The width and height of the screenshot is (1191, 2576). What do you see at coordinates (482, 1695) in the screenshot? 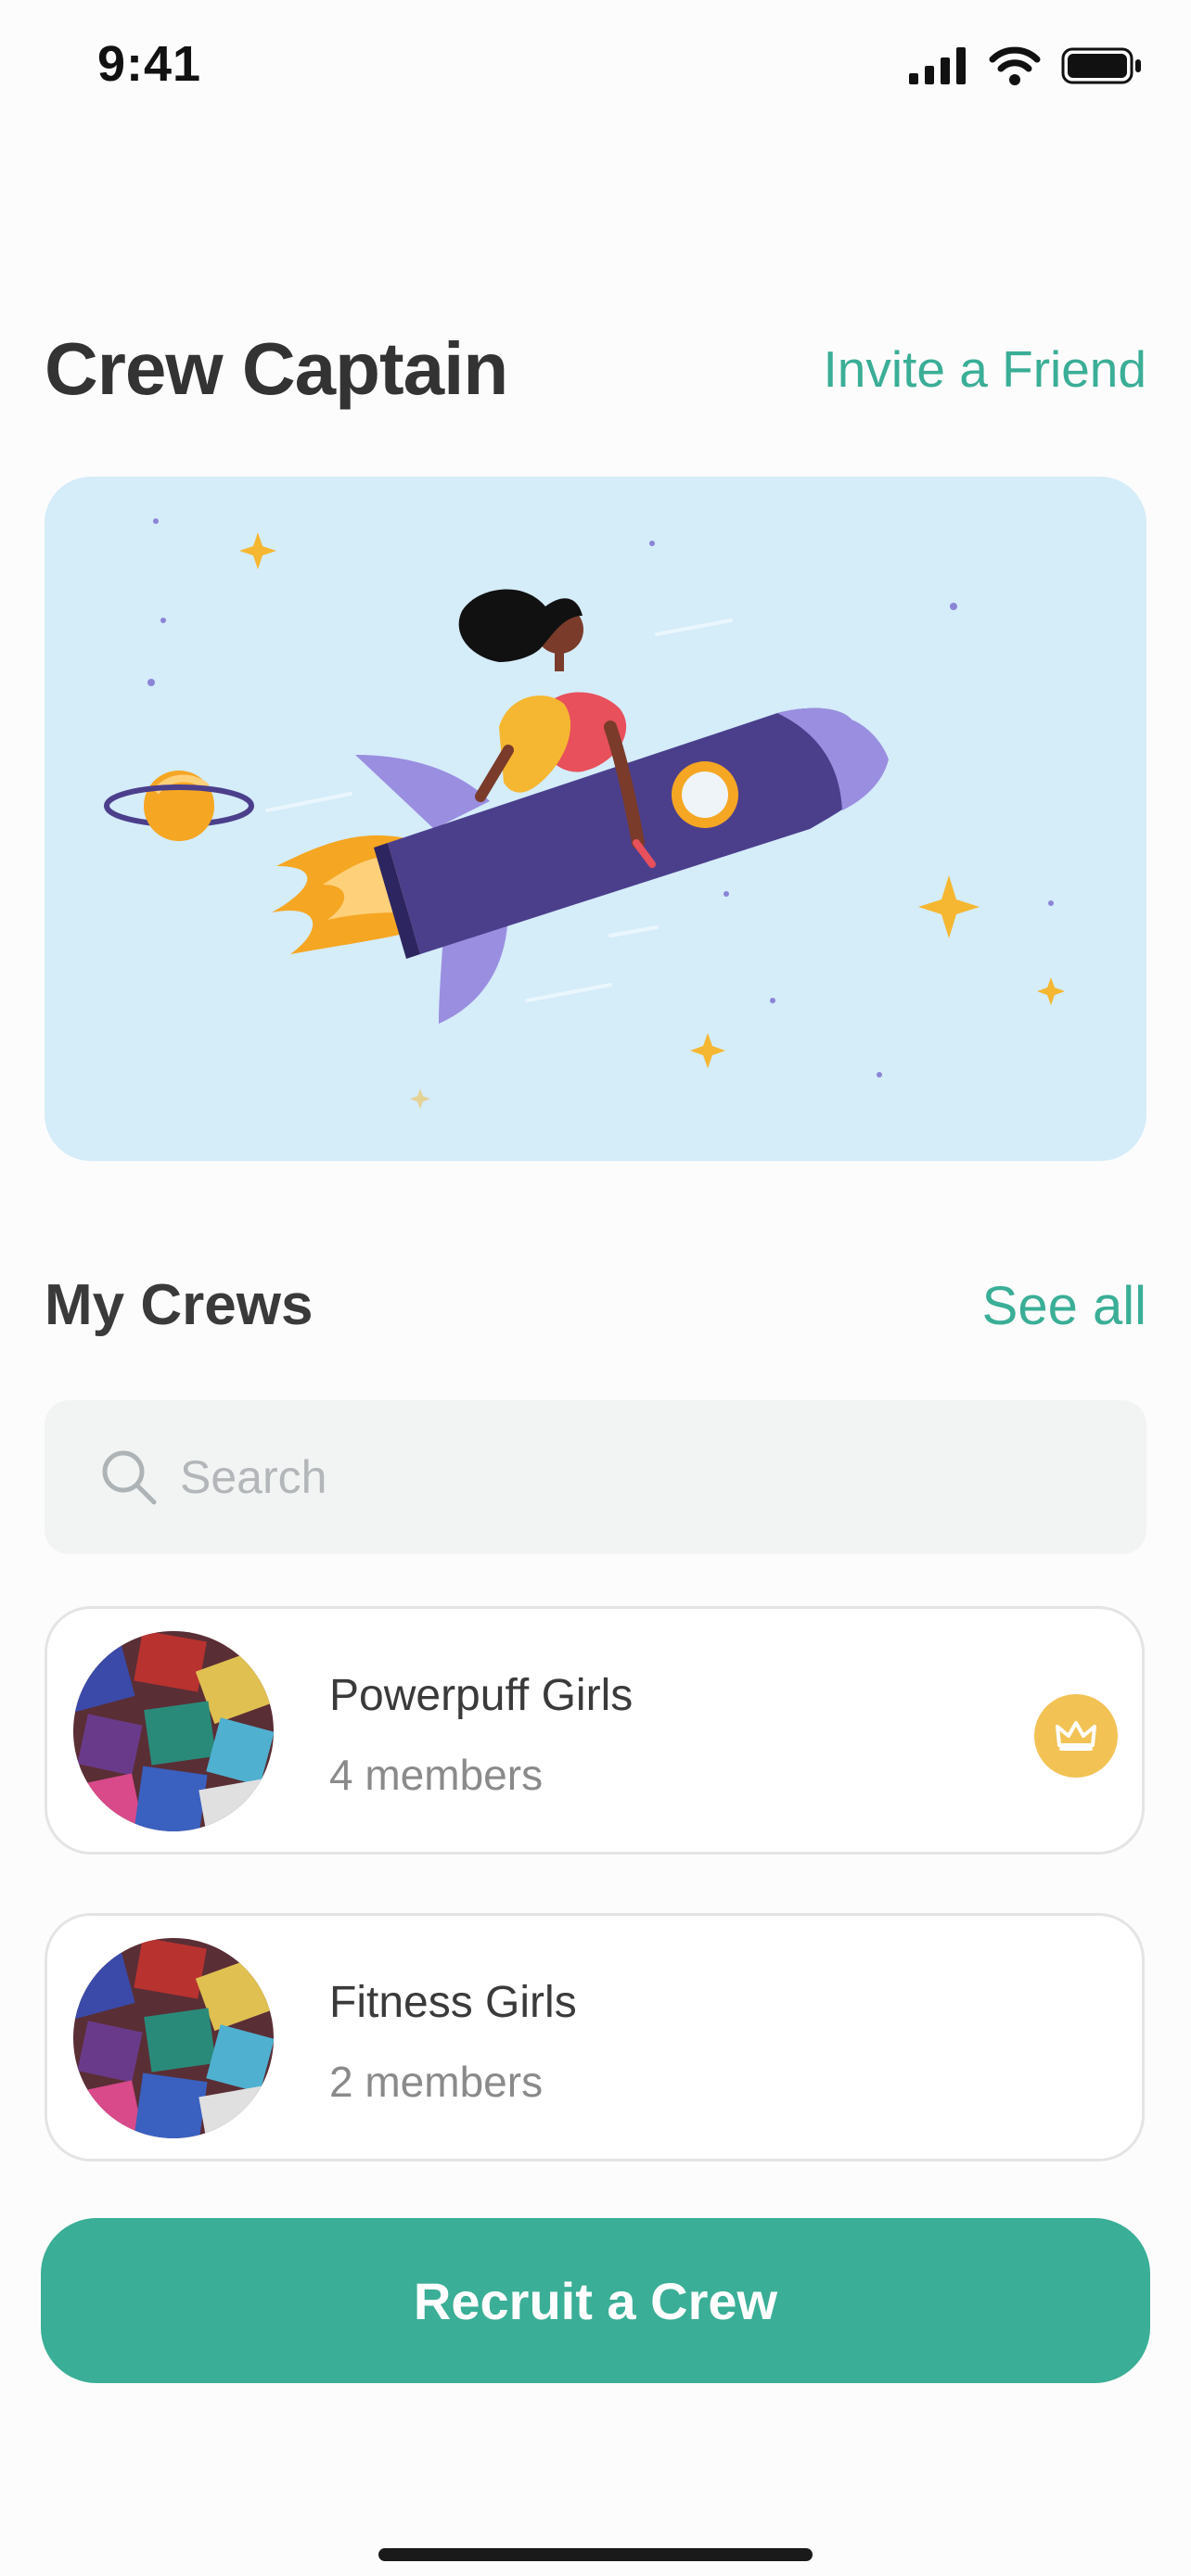
I see `crew-name: Powerpuff Girls` at bounding box center [482, 1695].